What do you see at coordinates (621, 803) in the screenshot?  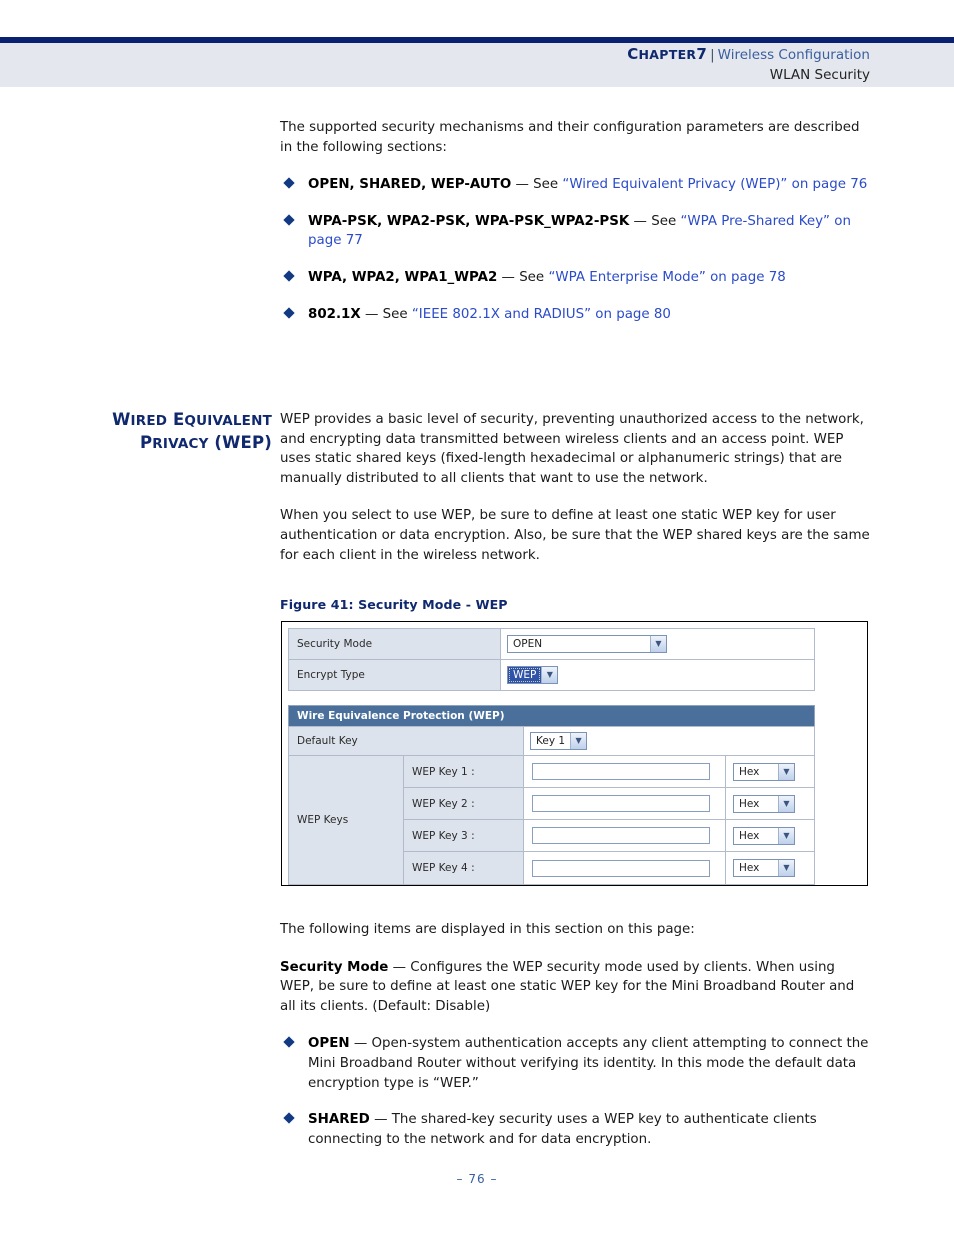 I see `wep-key-2-input` at bounding box center [621, 803].